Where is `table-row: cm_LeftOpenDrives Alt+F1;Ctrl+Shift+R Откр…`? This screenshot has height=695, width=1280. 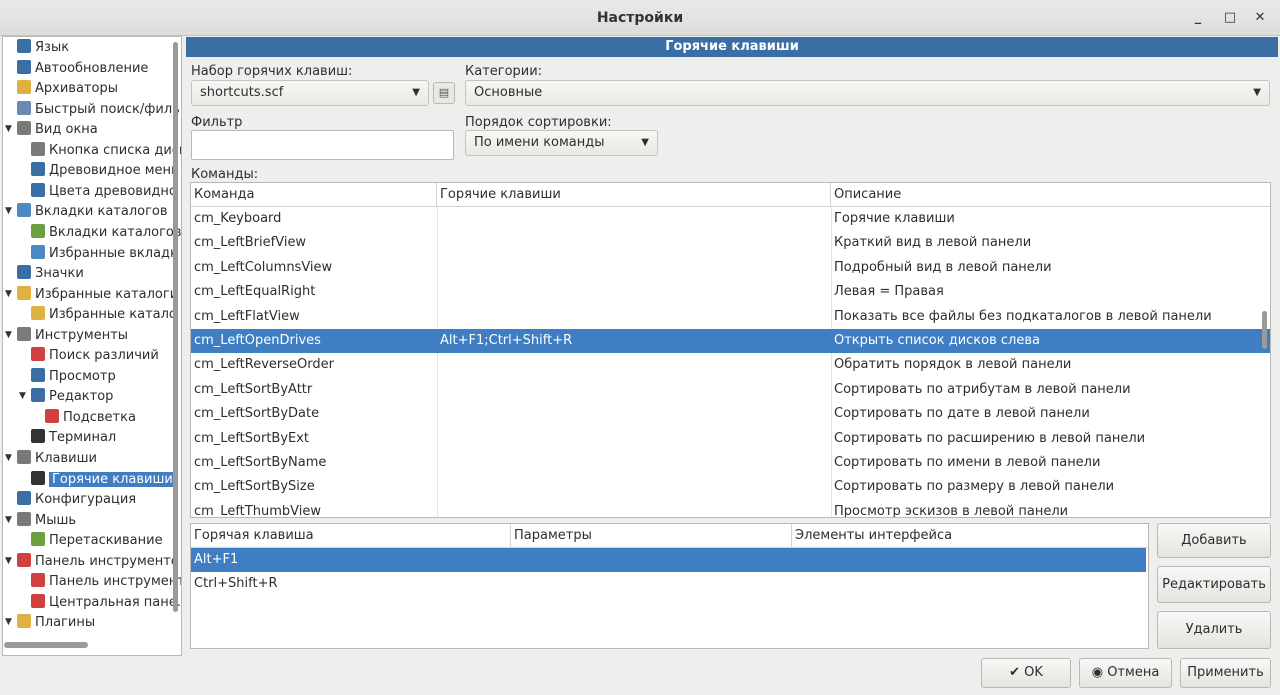
table-row: cm_LeftOpenDrives Alt+F1;Ctrl+Shift+R Откр… is located at coordinates (730, 341).